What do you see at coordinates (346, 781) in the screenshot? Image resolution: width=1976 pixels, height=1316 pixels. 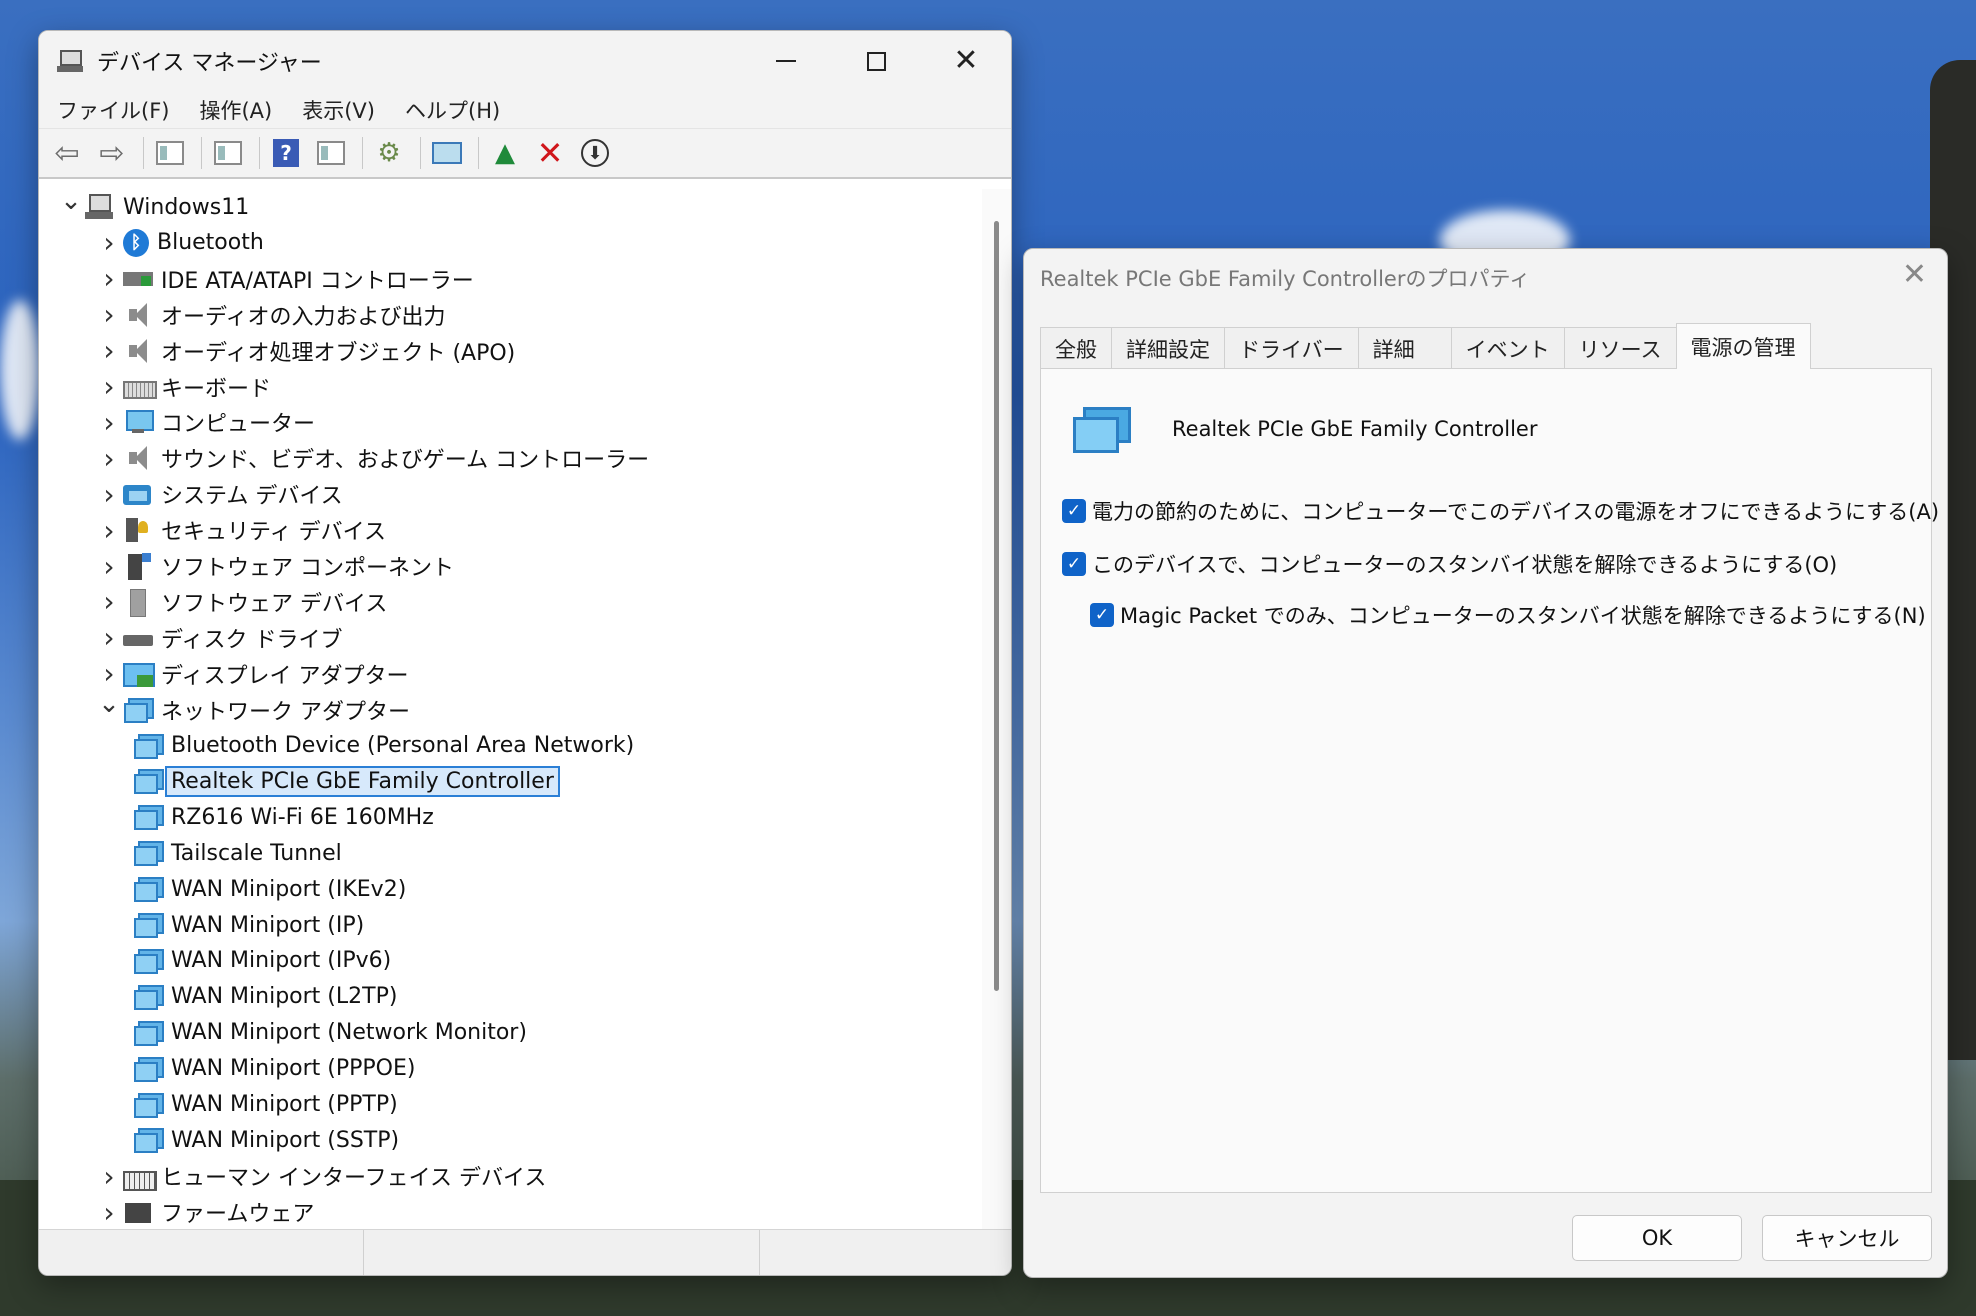 I see `tree-item-network-adapter: Realtek PCIe GbE Family Controller` at bounding box center [346, 781].